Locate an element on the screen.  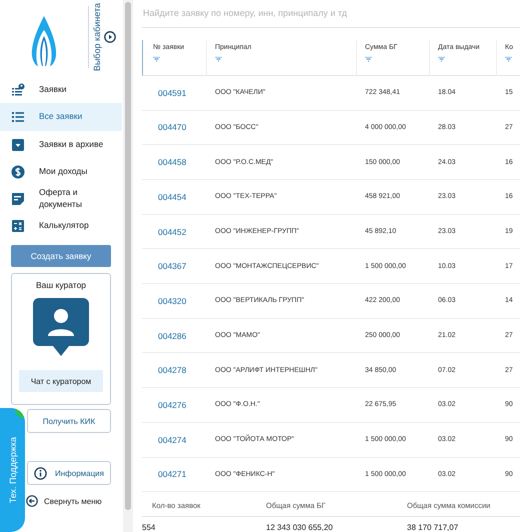
request-number-link: 004276 is located at coordinates (174, 405).